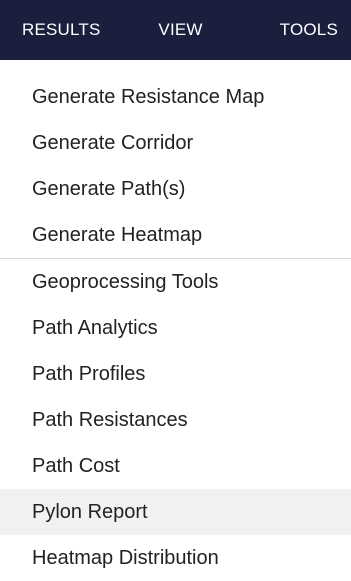 Image resolution: width=351 pixels, height=581 pixels. What do you see at coordinates (315, 30) in the screenshot?
I see `menu-tools: TOOLS` at bounding box center [315, 30].